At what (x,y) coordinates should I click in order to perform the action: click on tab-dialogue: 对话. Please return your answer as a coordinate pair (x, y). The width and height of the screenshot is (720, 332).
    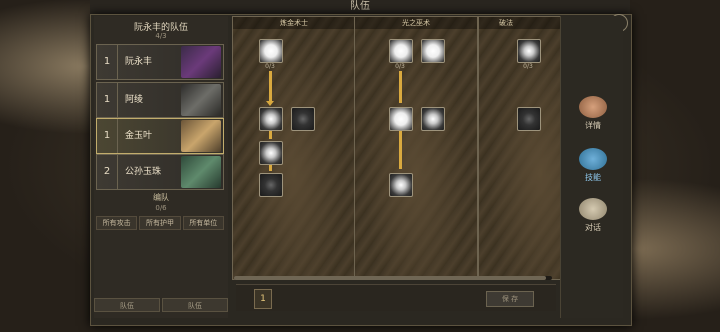
    Looking at the image, I should click on (593, 218).